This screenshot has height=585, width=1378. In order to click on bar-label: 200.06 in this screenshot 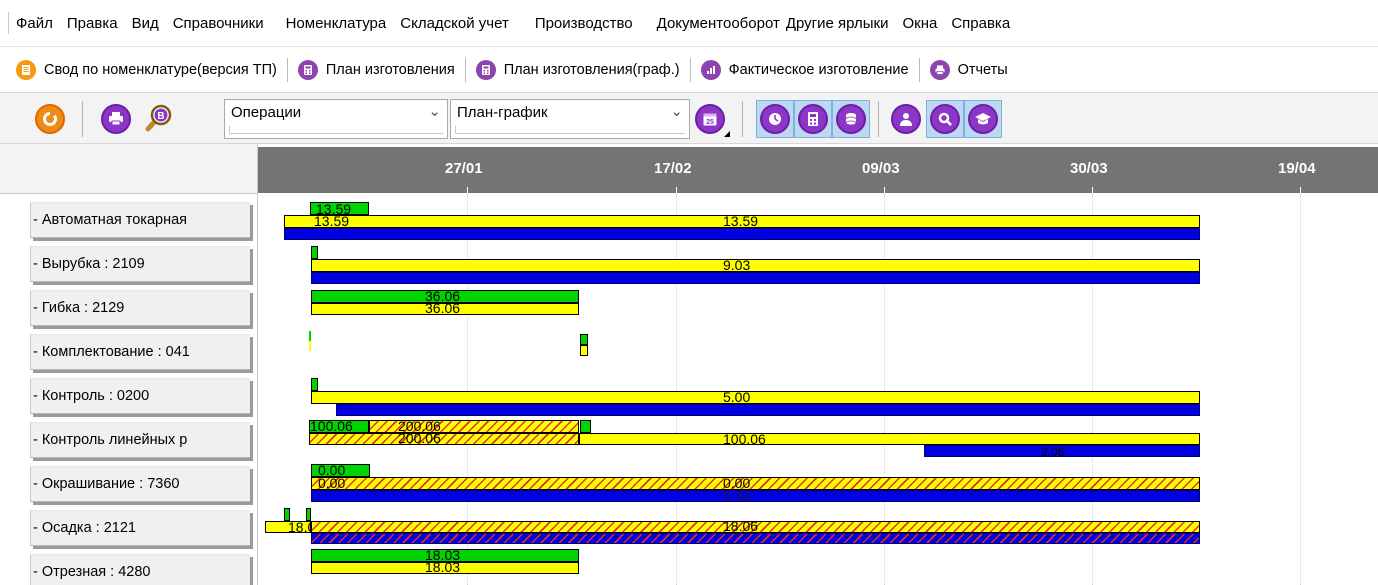, I will do `click(419, 438)`.